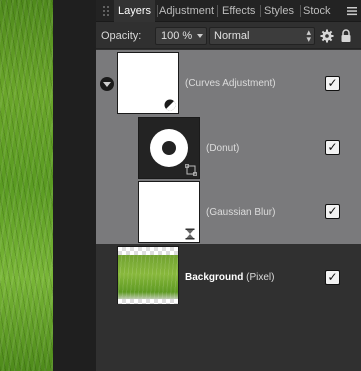 This screenshot has width=361, height=371. Describe the element at coordinates (106, 11) in the screenshot. I see `panel-grip-handle` at that location.